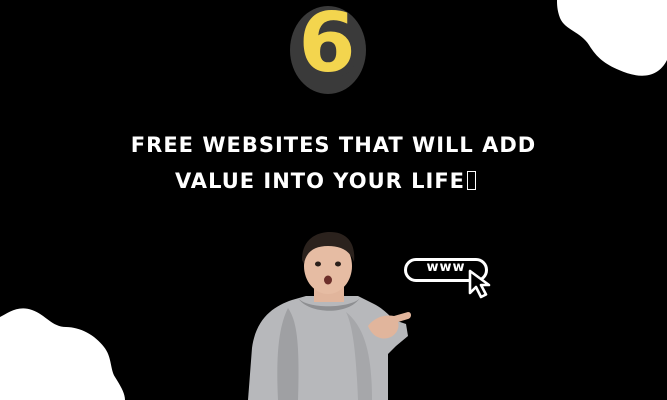  I want to click on corner-blob-top-right, so click(612, 38).